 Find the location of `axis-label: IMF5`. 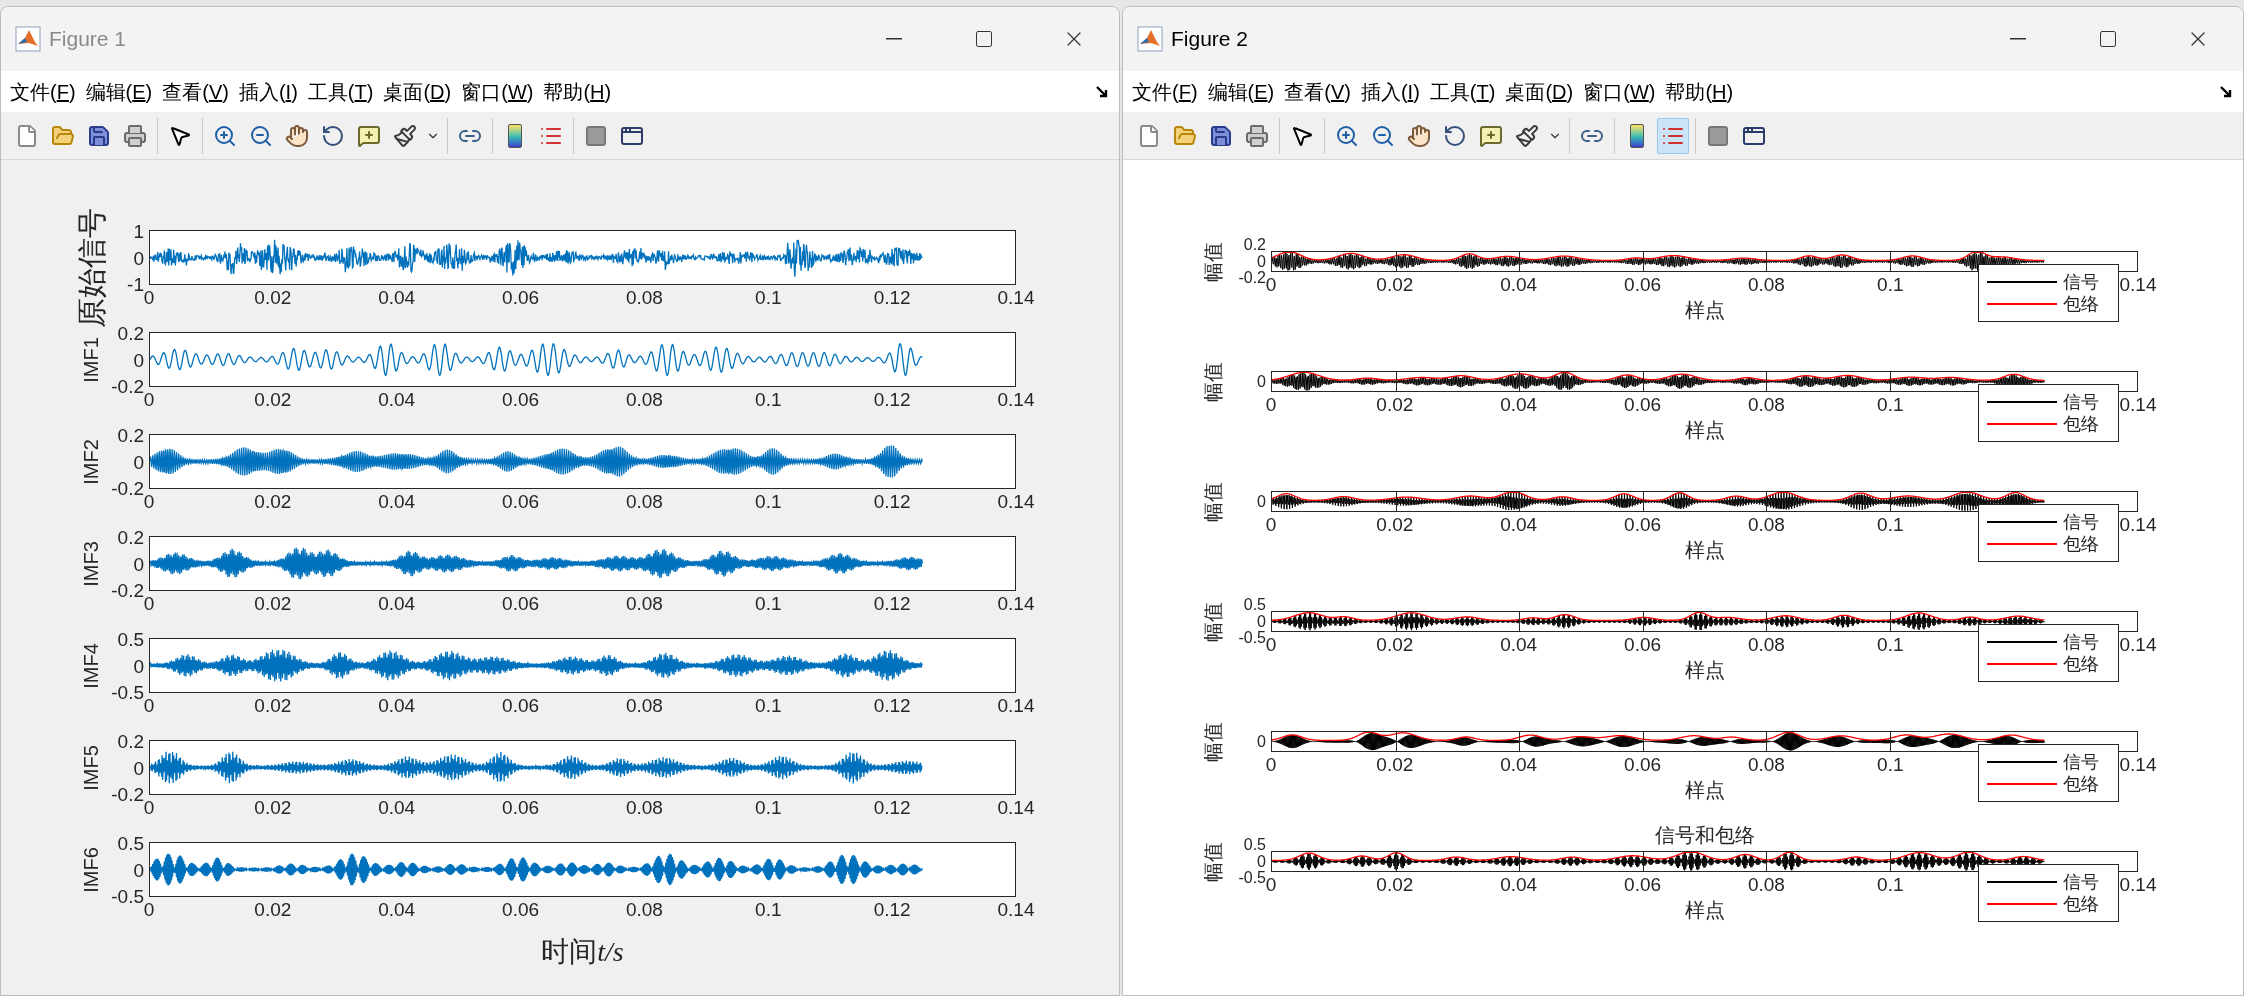

axis-label: IMF5 is located at coordinates (91, 767).